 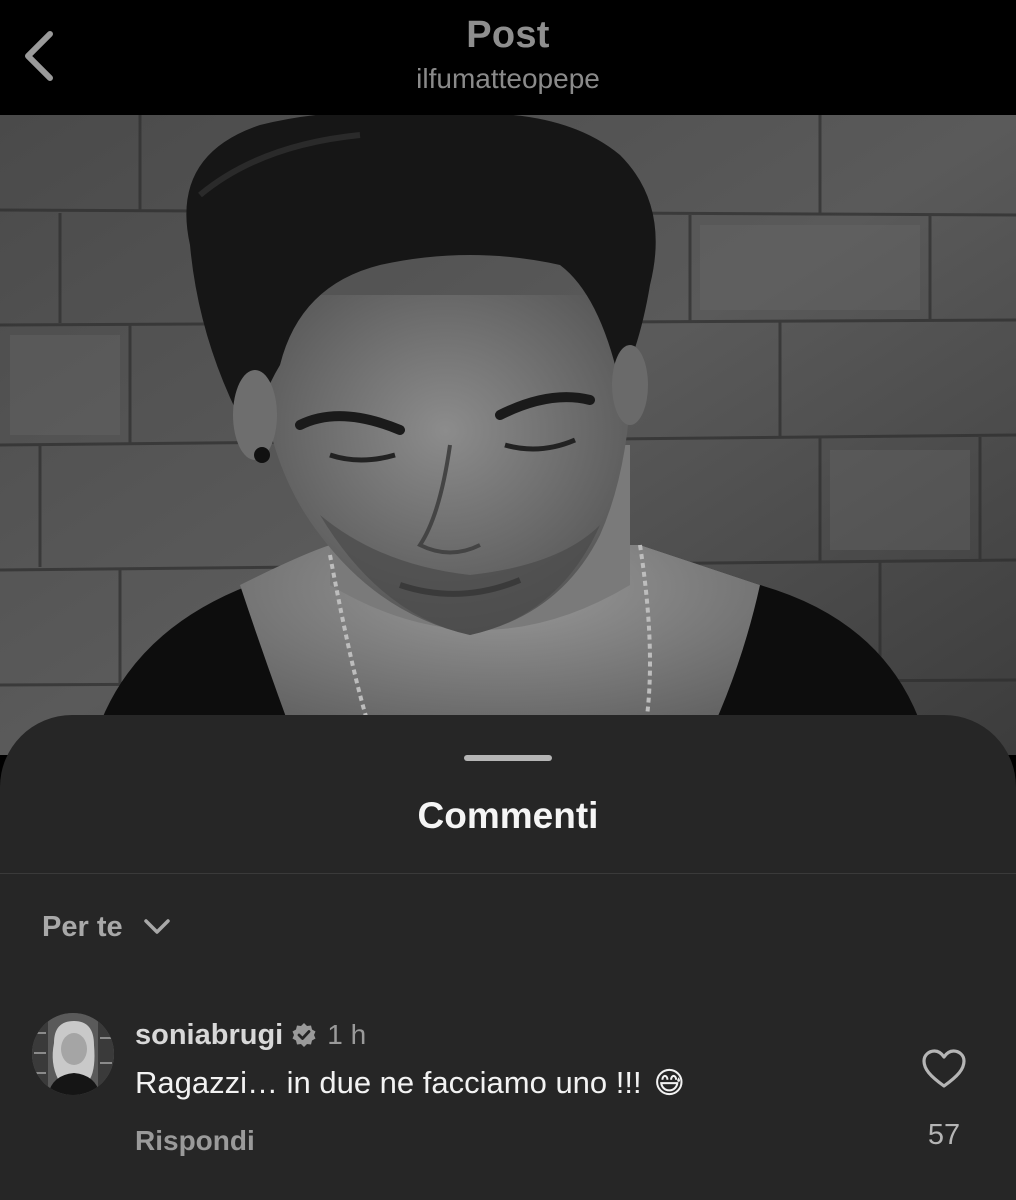 What do you see at coordinates (508, 815) in the screenshot?
I see `comments-title: Commenti` at bounding box center [508, 815].